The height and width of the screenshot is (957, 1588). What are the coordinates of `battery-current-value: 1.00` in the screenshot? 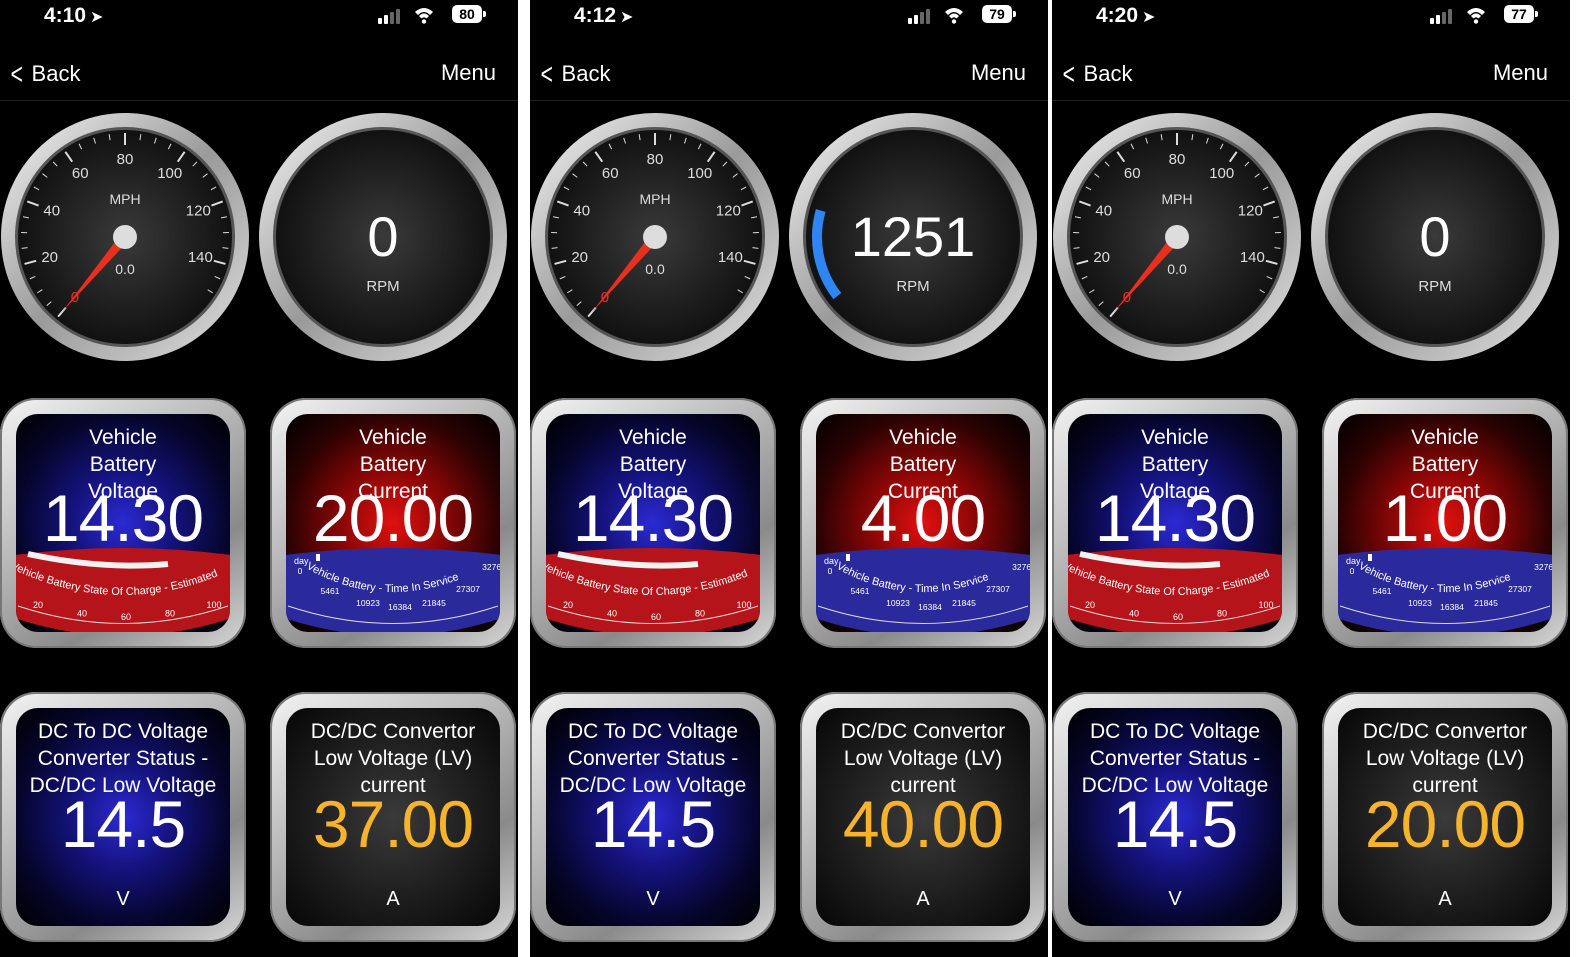 It's located at (1445, 518).